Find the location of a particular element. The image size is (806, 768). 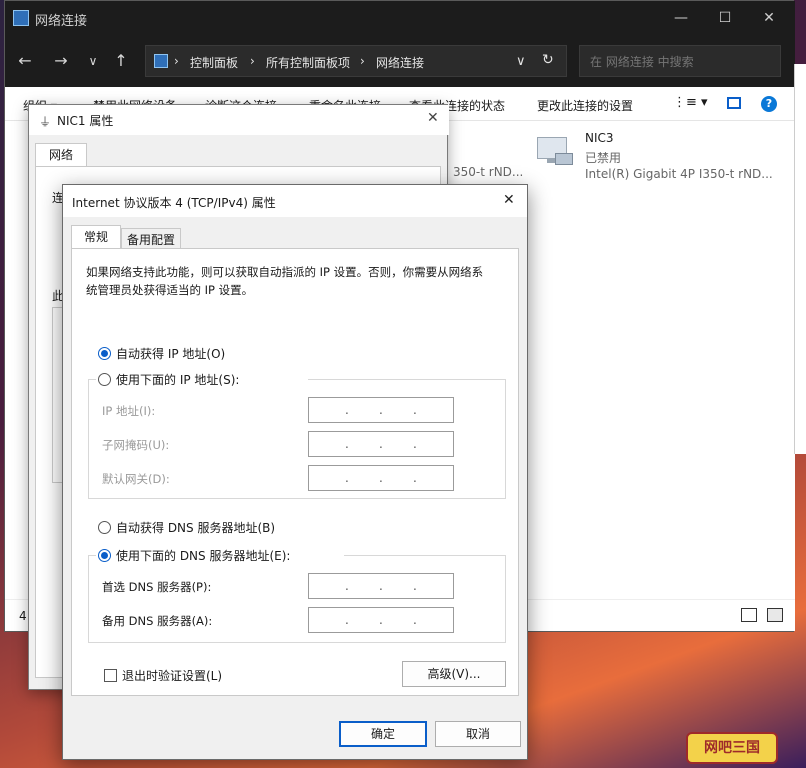

cancel-button: 取消 is located at coordinates (478, 734).